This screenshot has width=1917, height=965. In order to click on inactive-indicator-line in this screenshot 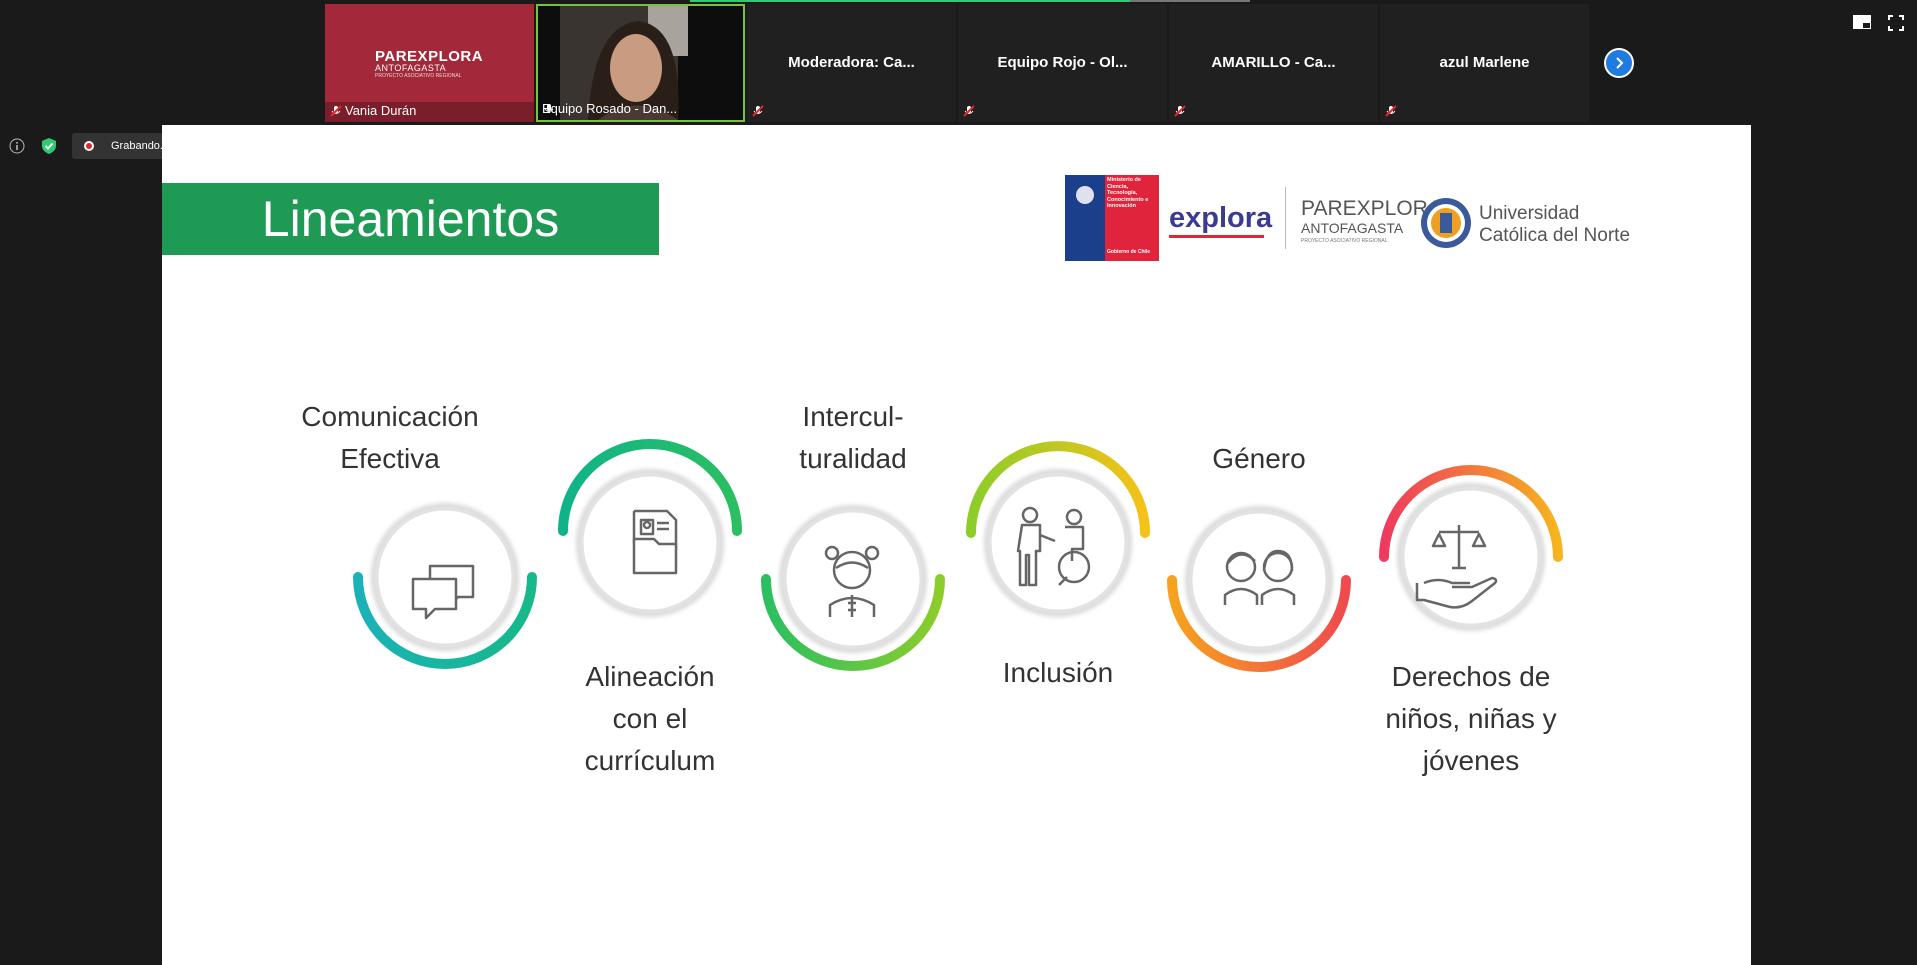, I will do `click(1190, 1)`.